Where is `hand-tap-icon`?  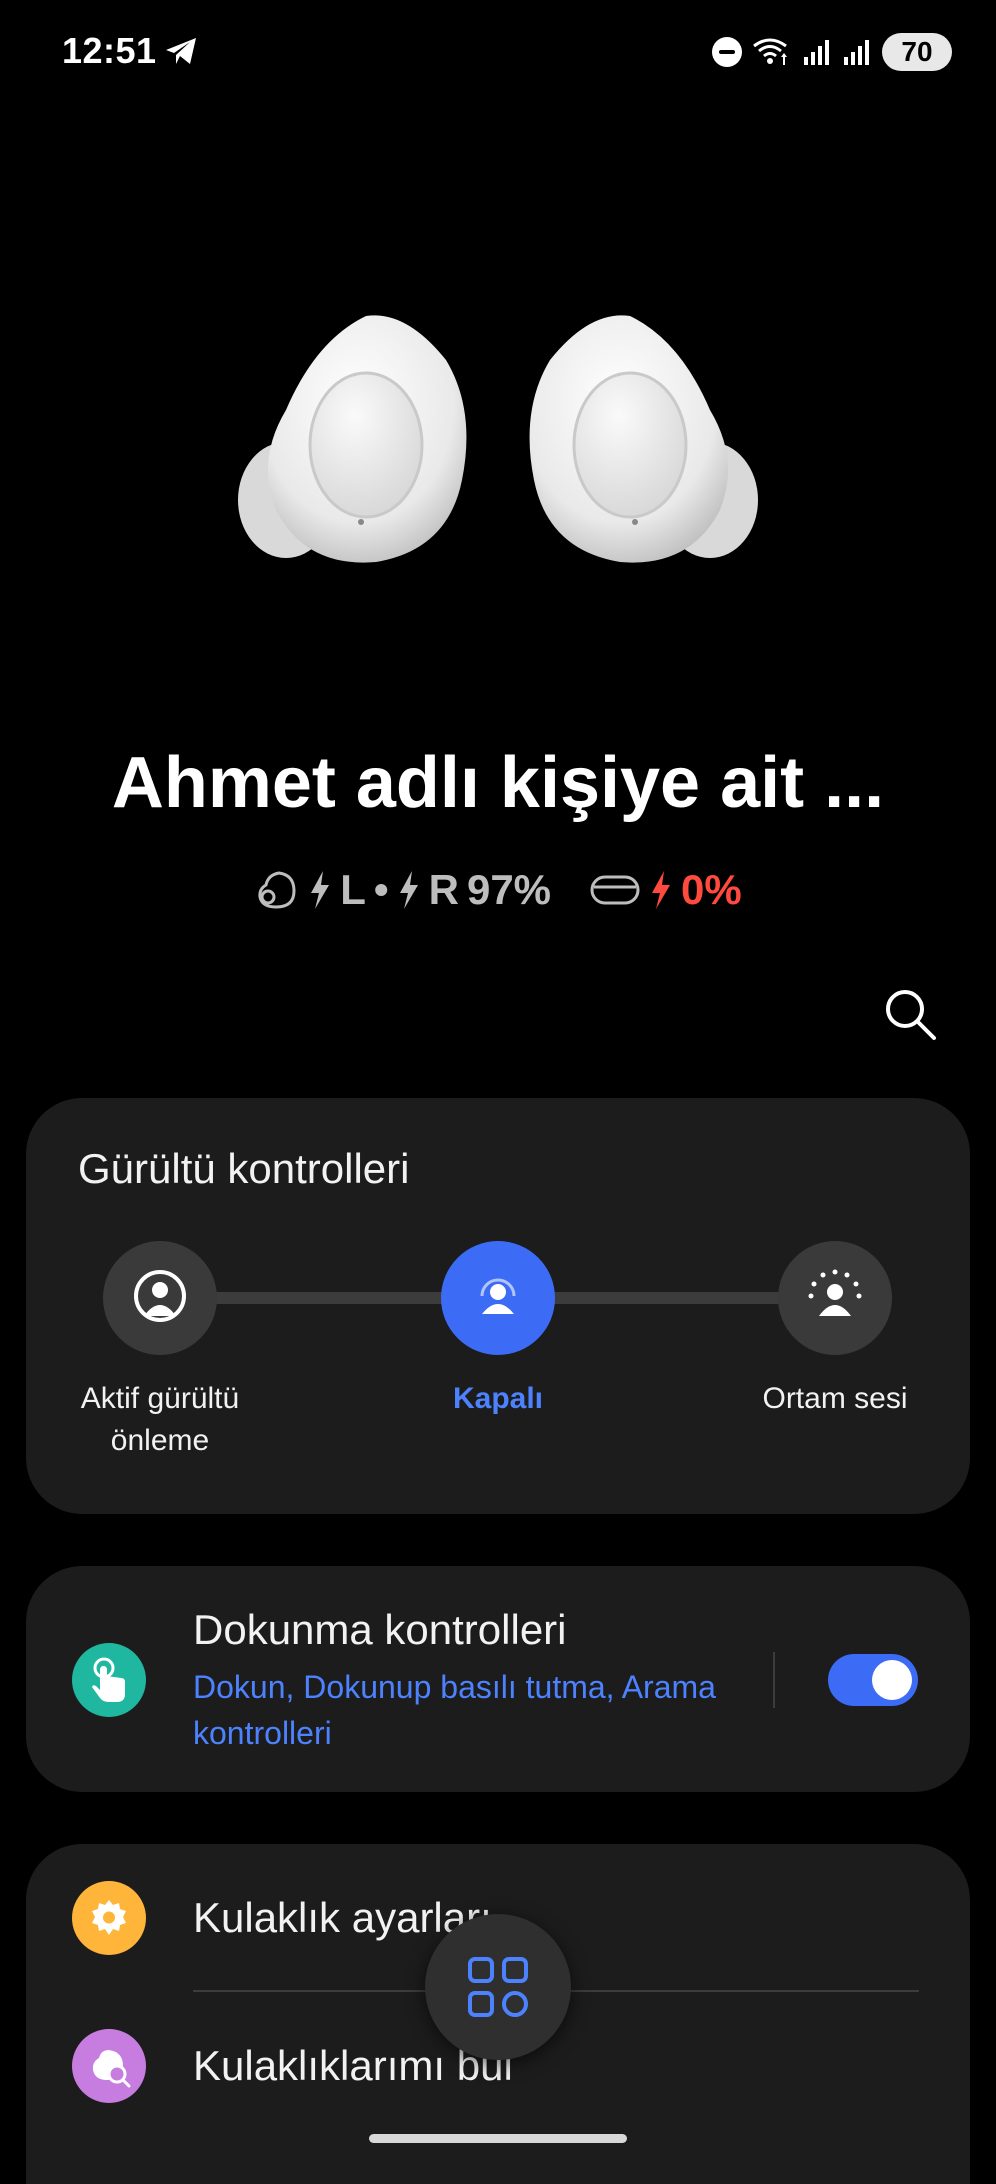 hand-tap-icon is located at coordinates (108, 1679).